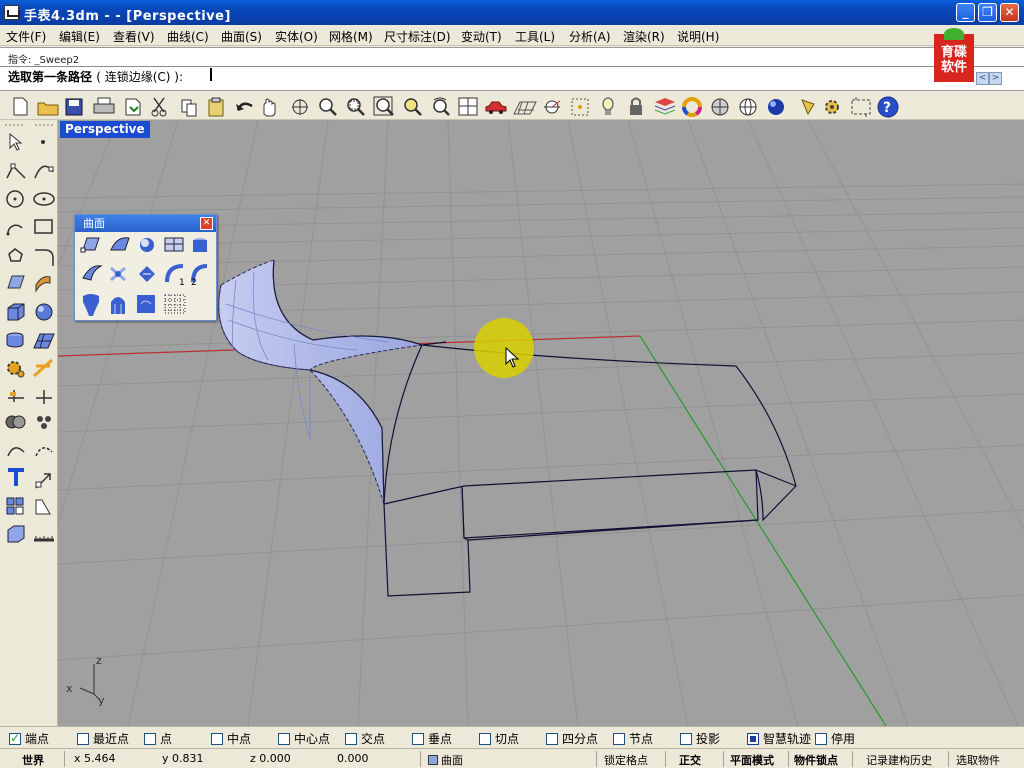  What do you see at coordinates (16, 396) in the screenshot?
I see `dimension-icon` at bounding box center [16, 396].